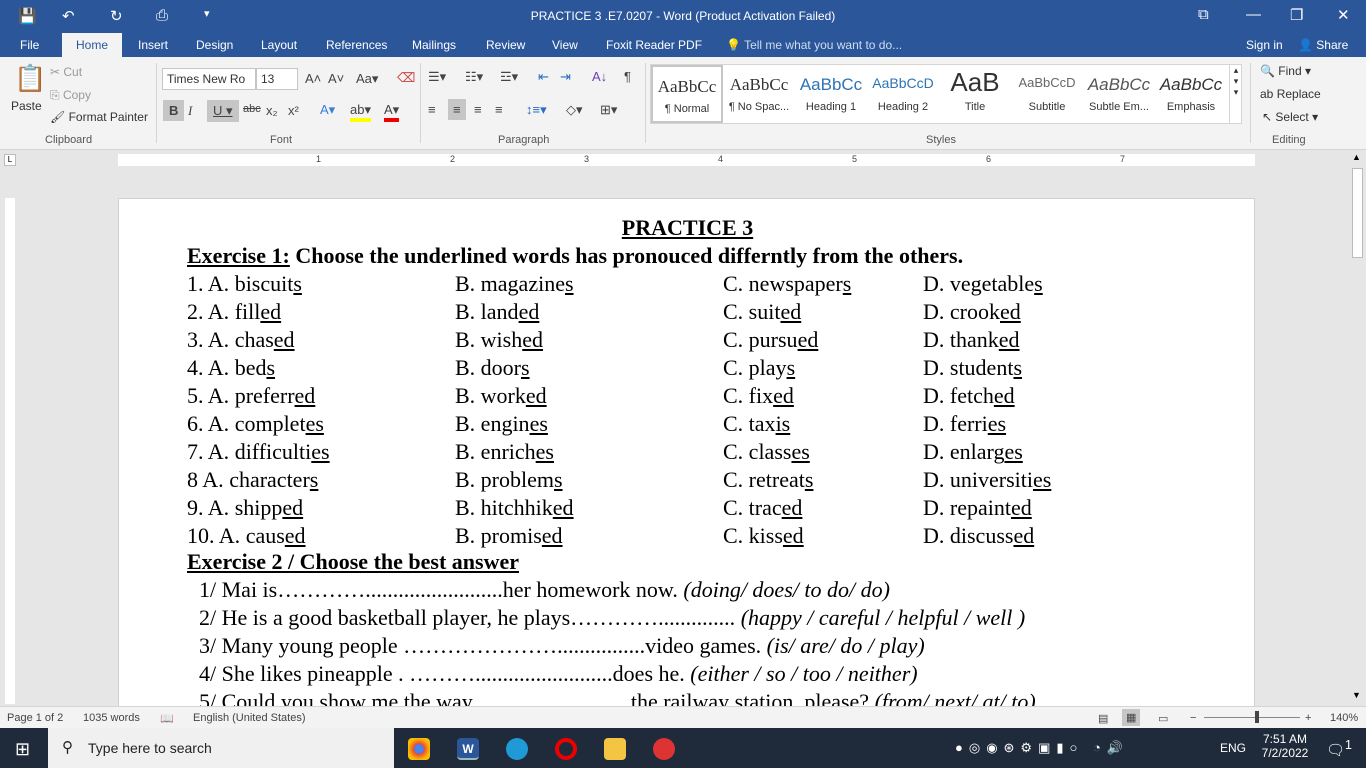 The width and height of the screenshot is (1366, 768). I want to click on style-heading-2: AaBbCcD Heading 2, so click(903, 94).